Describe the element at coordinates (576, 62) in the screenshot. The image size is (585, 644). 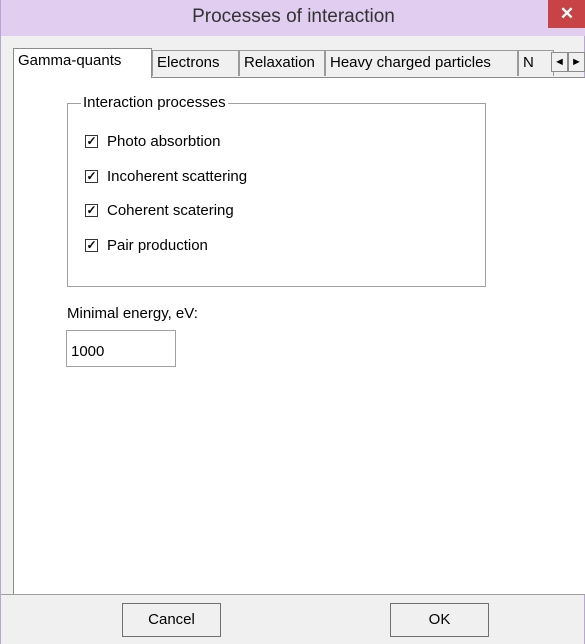
I see `tab-scroll-right-icon: ►` at that location.